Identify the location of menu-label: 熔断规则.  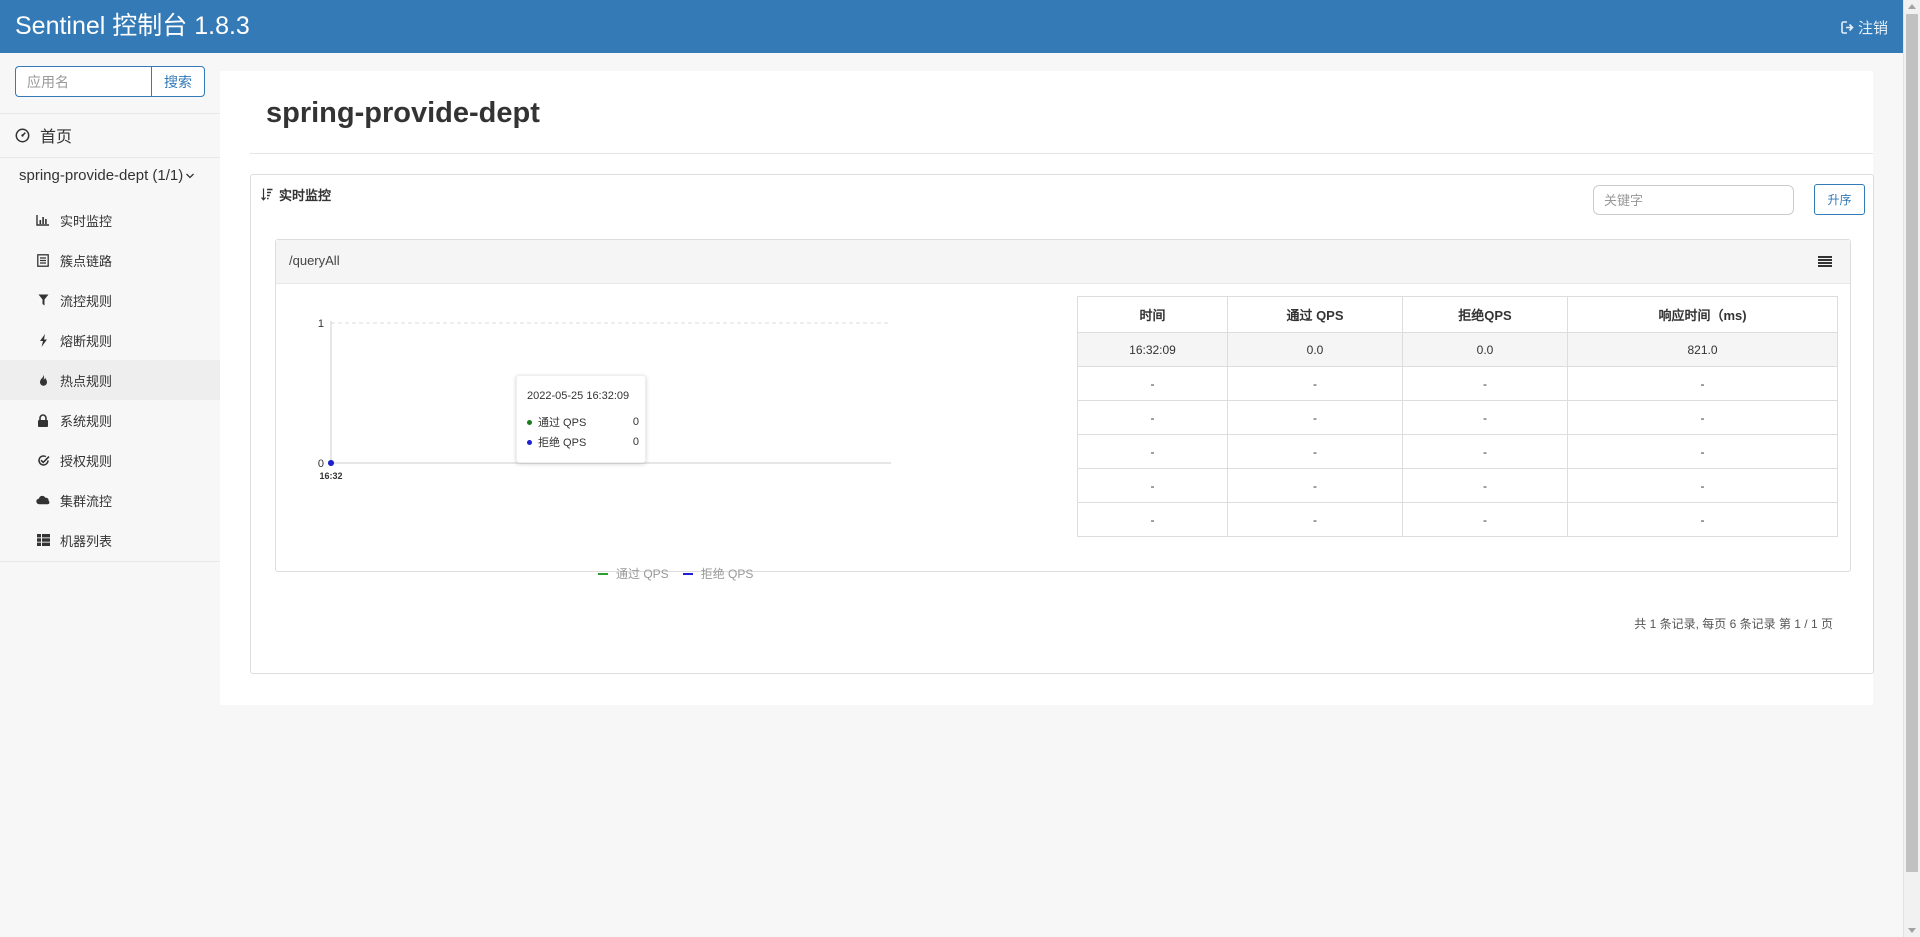
(86, 341).